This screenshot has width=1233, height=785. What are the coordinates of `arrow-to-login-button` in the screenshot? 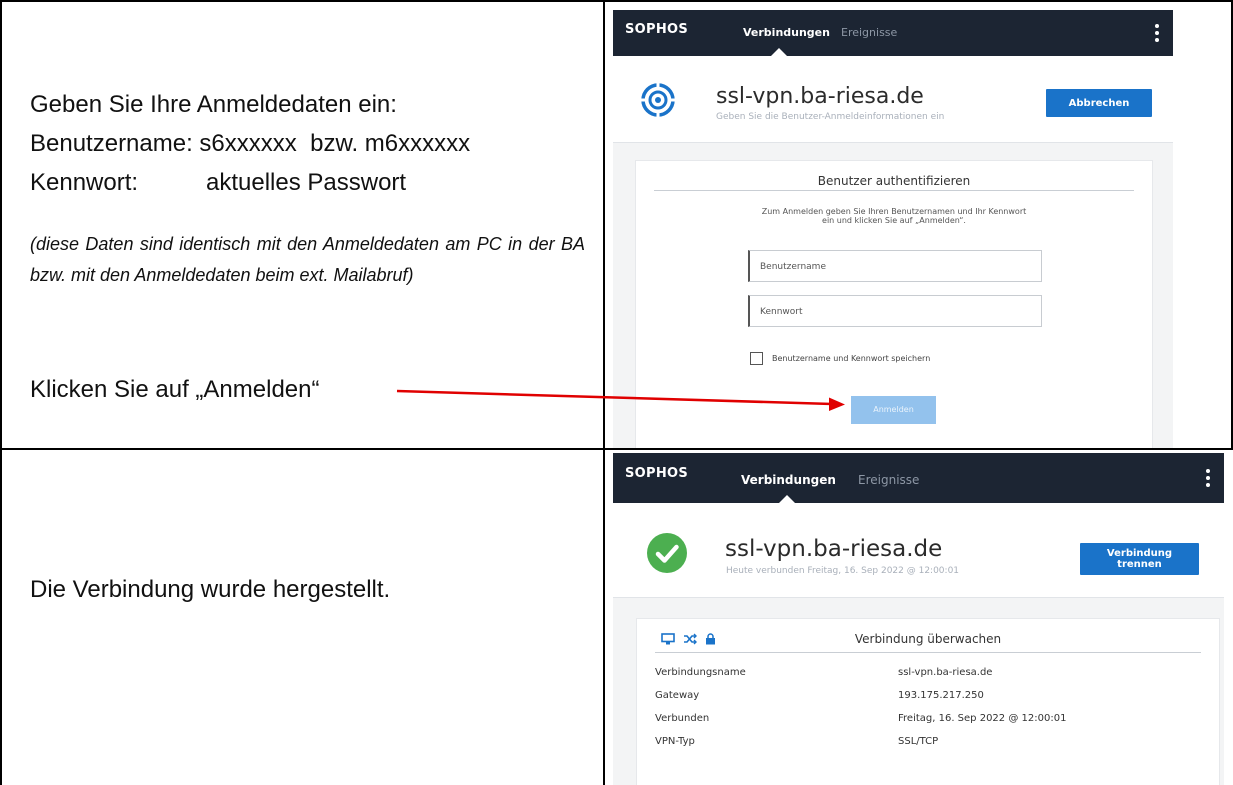 It's located at (620, 400).